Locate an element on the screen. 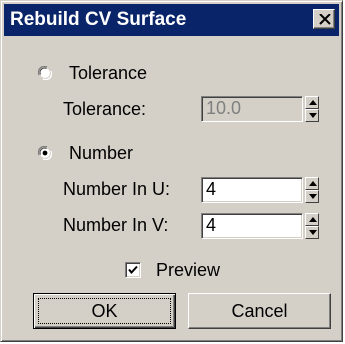 Image resolution: width=345 pixels, height=344 pixels. tolerance-spin-down is located at coordinates (312, 115).